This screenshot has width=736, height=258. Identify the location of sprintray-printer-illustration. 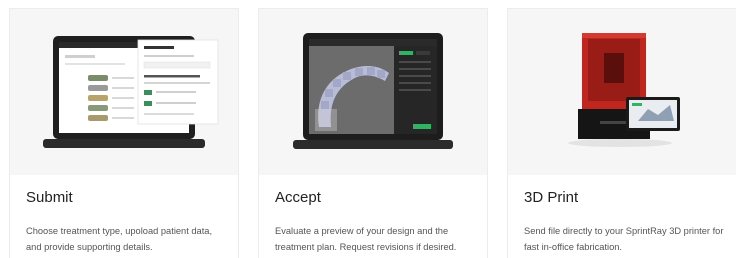
(624, 90).